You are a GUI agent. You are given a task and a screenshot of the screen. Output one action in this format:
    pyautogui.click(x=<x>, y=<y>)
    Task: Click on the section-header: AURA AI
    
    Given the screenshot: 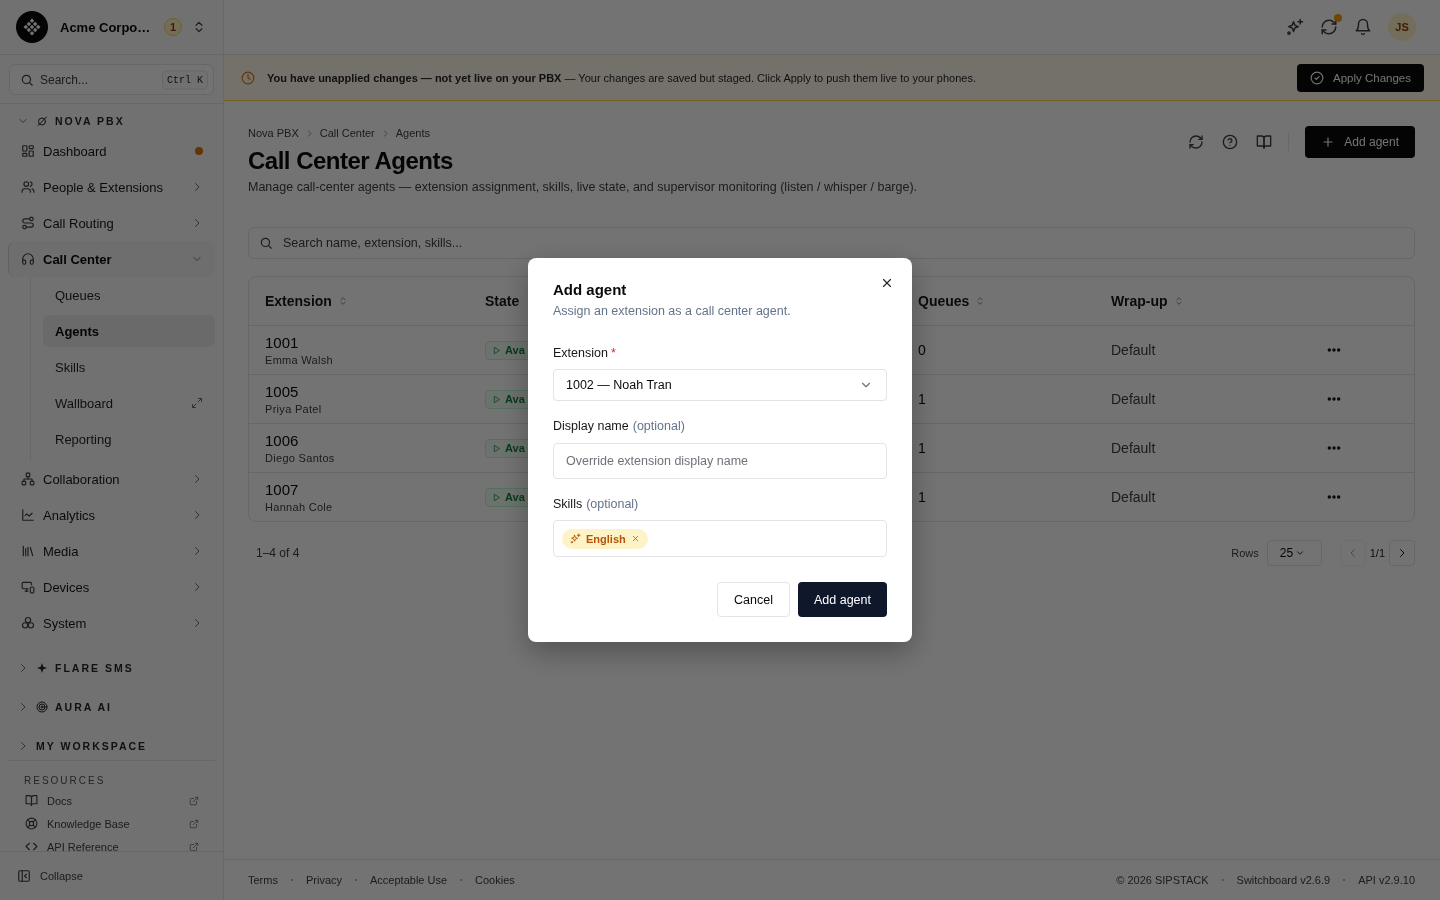 What is the action you would take?
    pyautogui.click(x=111, y=706)
    